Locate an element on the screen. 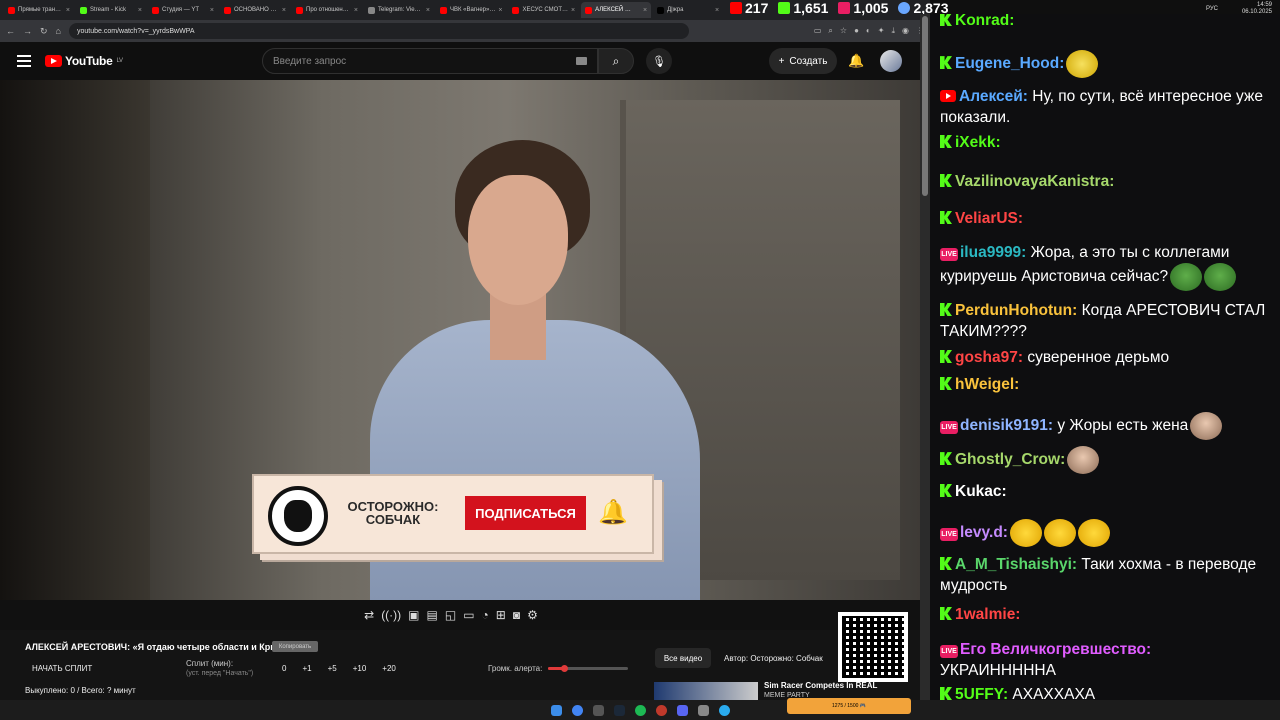 Image resolution: width=1280 pixels, height=720 pixels. all-videos-button: Все видео is located at coordinates (683, 658).